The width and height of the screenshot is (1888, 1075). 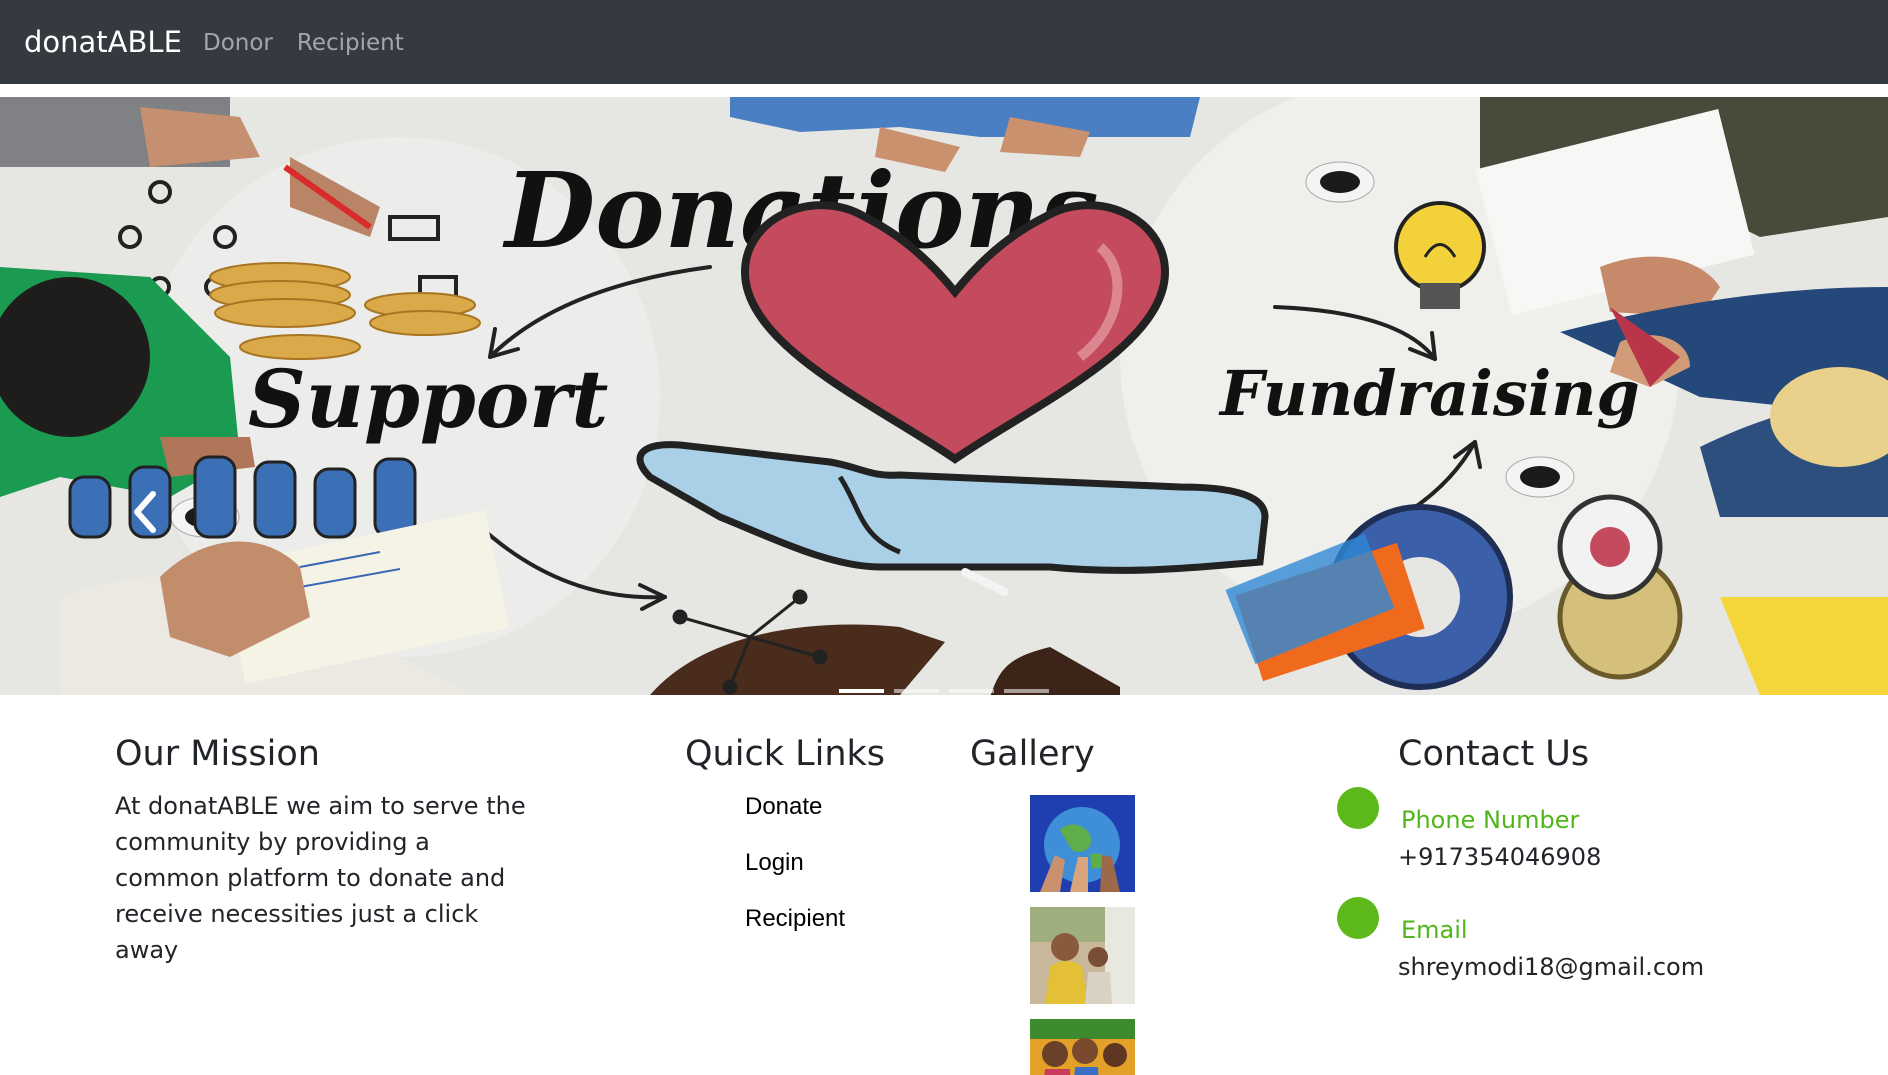 What do you see at coordinates (783, 807) in the screenshot?
I see `quick-link-donate: Donate` at bounding box center [783, 807].